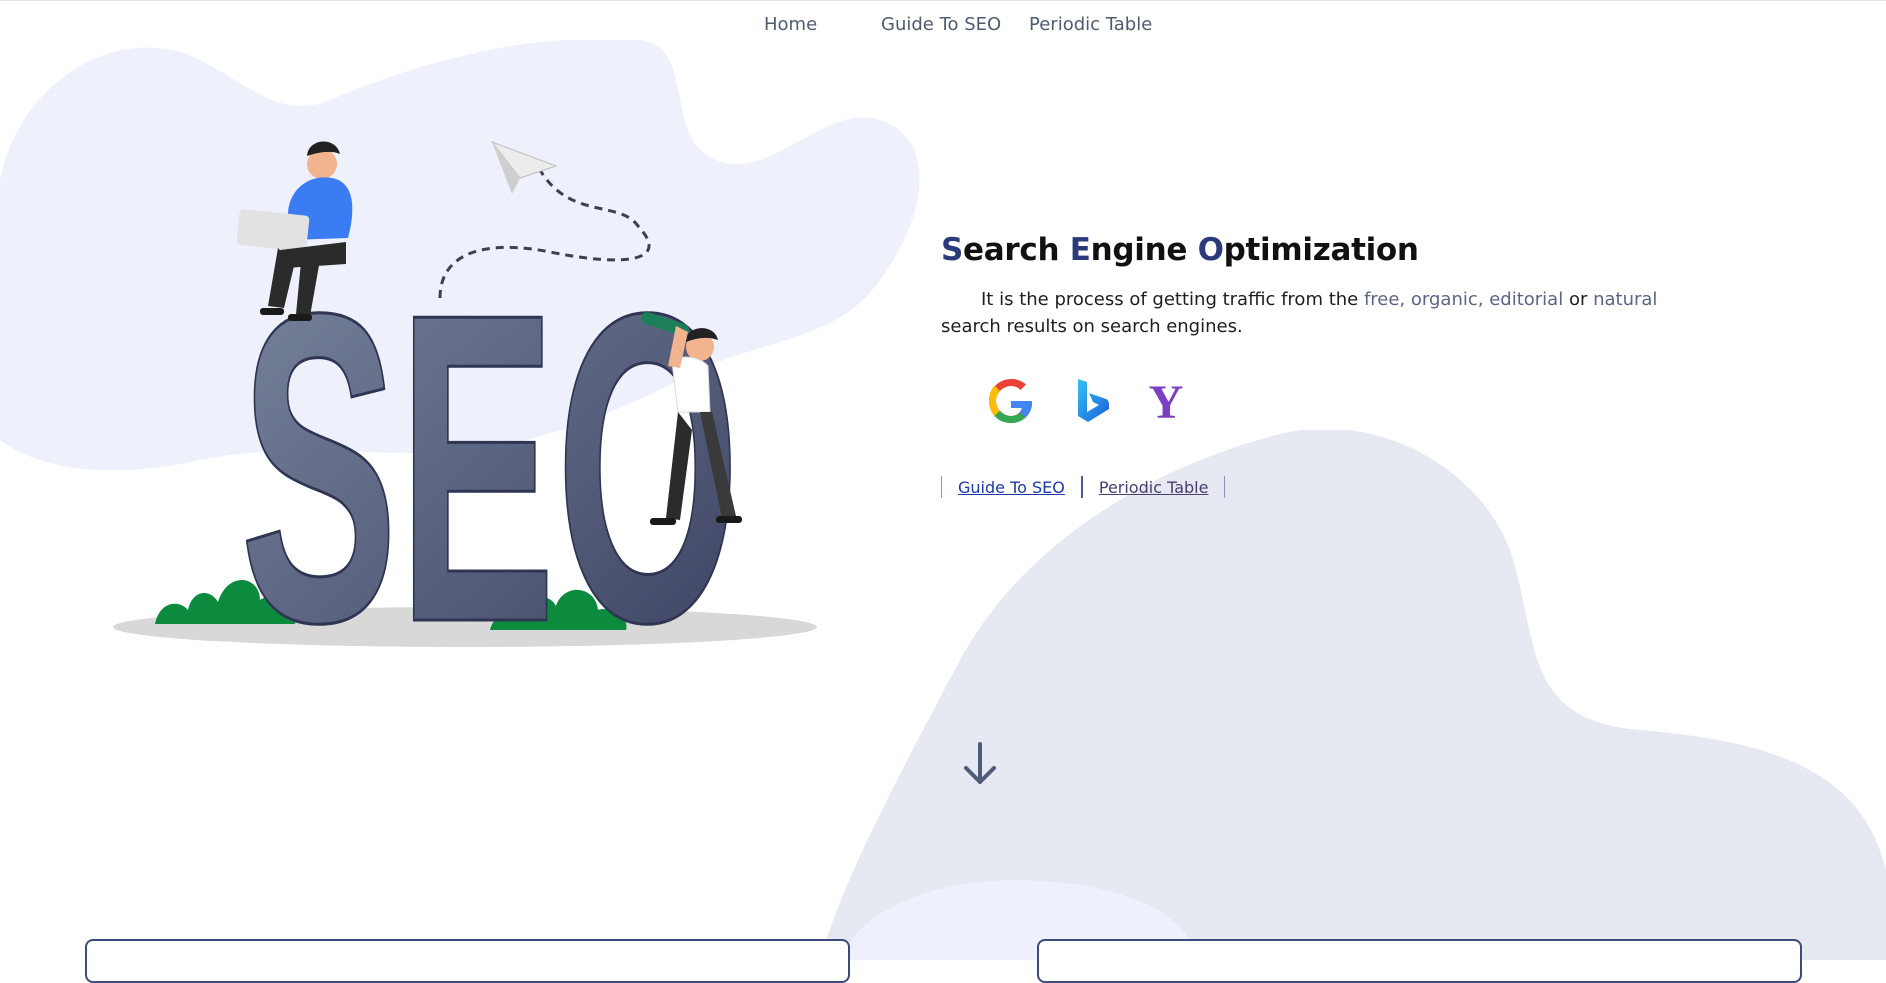 The image size is (1886, 983). I want to click on top-nav: Home Guide To SEO Periodic Table, so click(943, 26).